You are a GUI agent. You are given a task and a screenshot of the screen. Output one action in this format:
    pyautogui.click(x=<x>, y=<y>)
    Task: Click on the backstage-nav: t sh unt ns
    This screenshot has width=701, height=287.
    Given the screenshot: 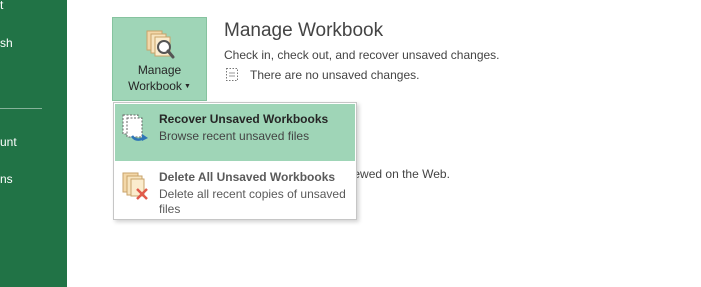 What is the action you would take?
    pyautogui.click(x=33, y=143)
    